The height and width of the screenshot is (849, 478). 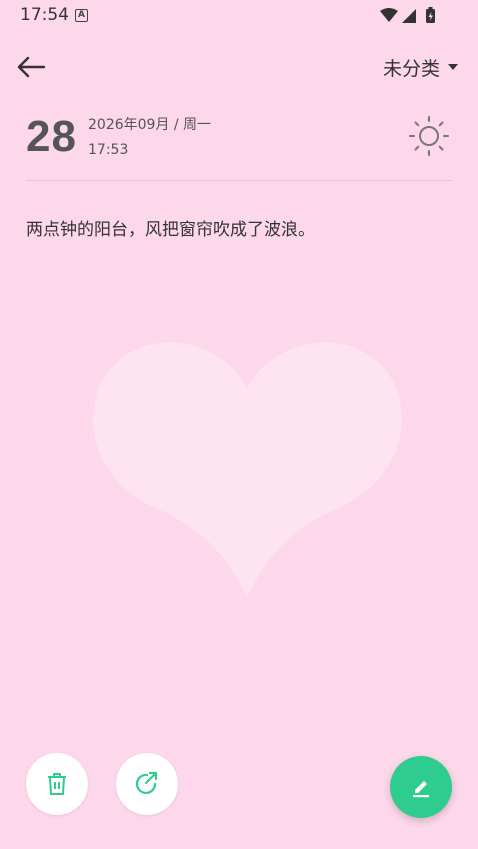 I want to click on category-dropdown: 未分类, so click(x=420, y=67).